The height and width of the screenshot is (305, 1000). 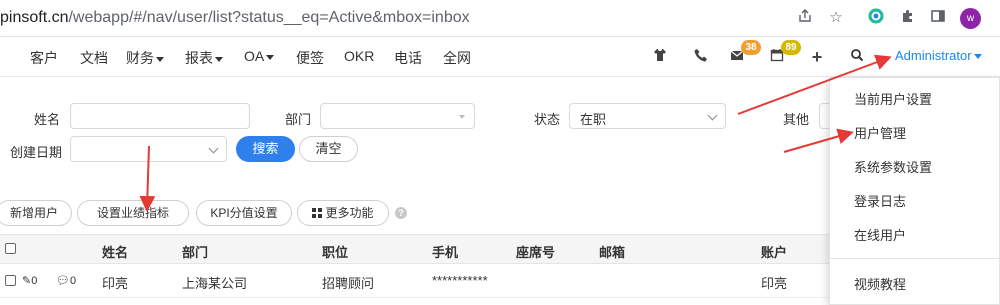 What do you see at coordinates (774, 283) in the screenshot?
I see `cell-account: 印亮` at bounding box center [774, 283].